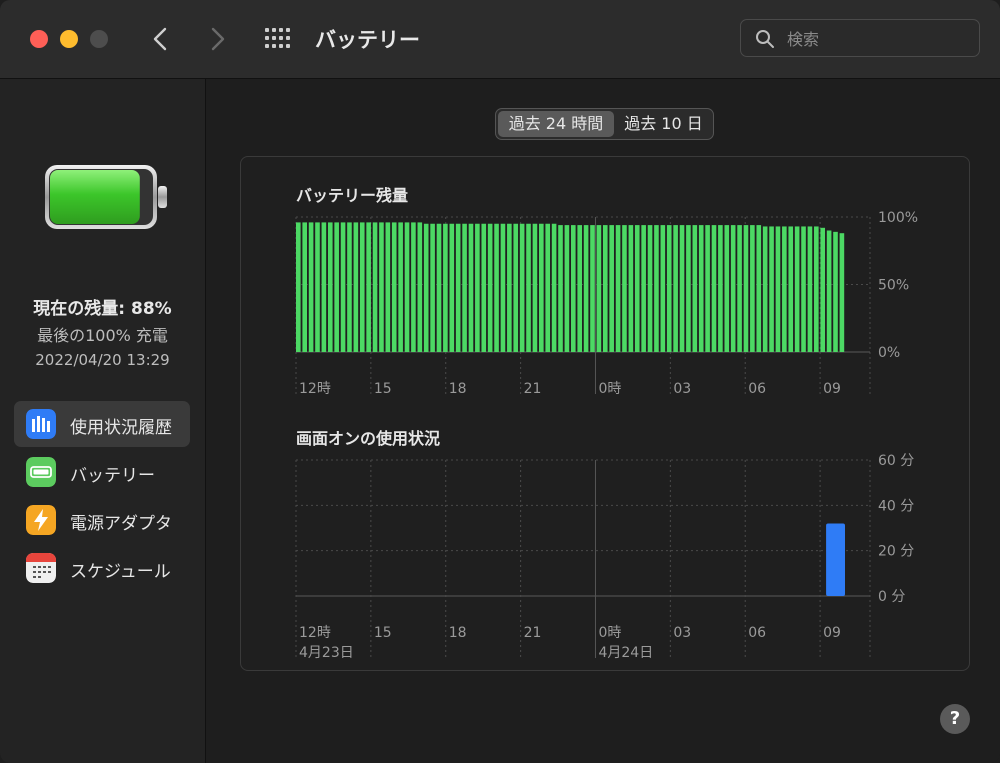 This screenshot has height=763, width=1000. Describe the element at coordinates (898, 218) in the screenshot. I see `y-tick-label: 100%` at that location.